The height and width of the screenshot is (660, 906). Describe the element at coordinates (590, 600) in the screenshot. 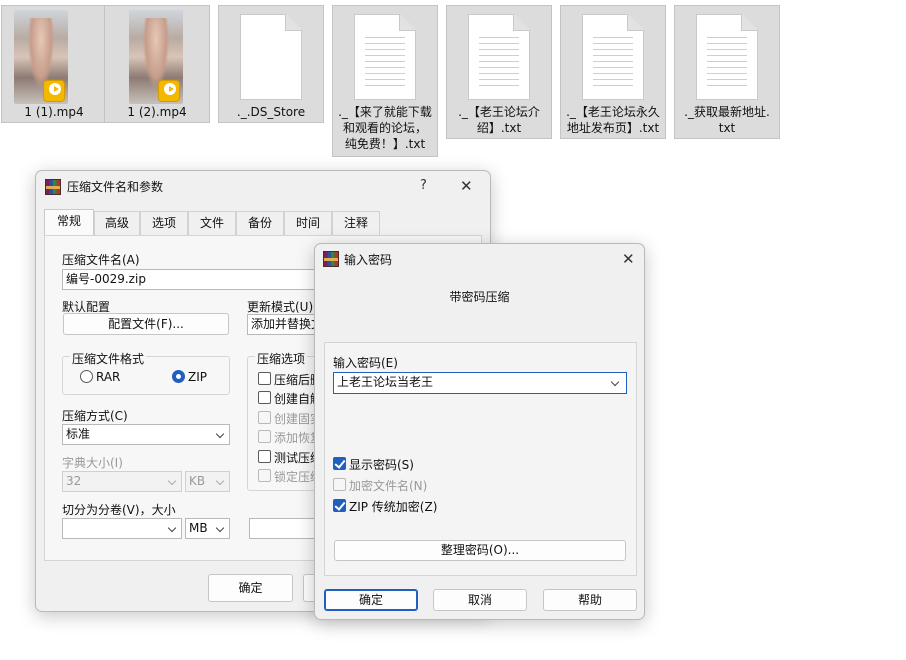

I see `password-help-button: 帮助` at that location.